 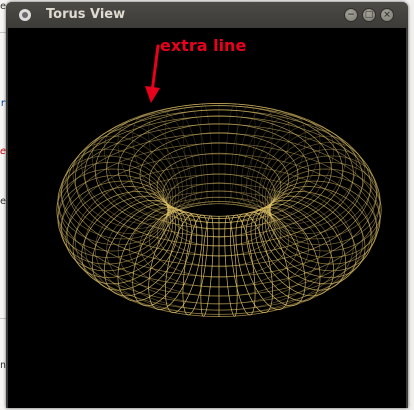 I want to click on app-icon, so click(x=25, y=15).